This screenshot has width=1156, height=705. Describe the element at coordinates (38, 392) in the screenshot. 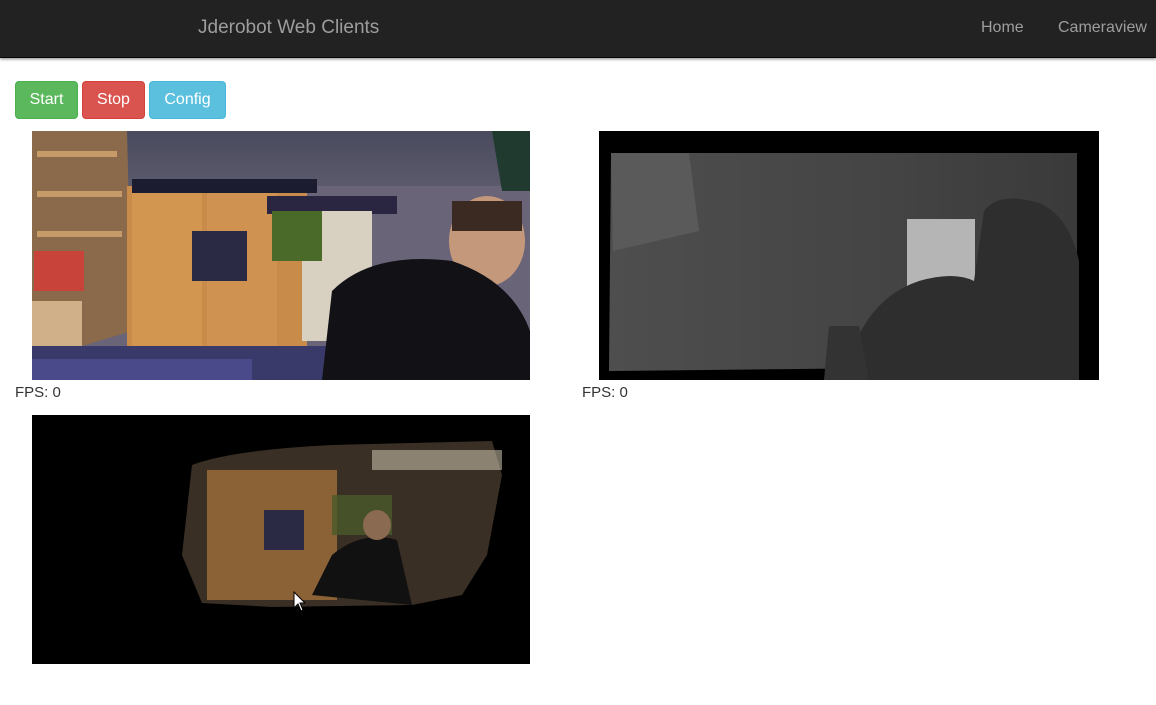

I see `rgb-fps-label: FPS: 0` at that location.